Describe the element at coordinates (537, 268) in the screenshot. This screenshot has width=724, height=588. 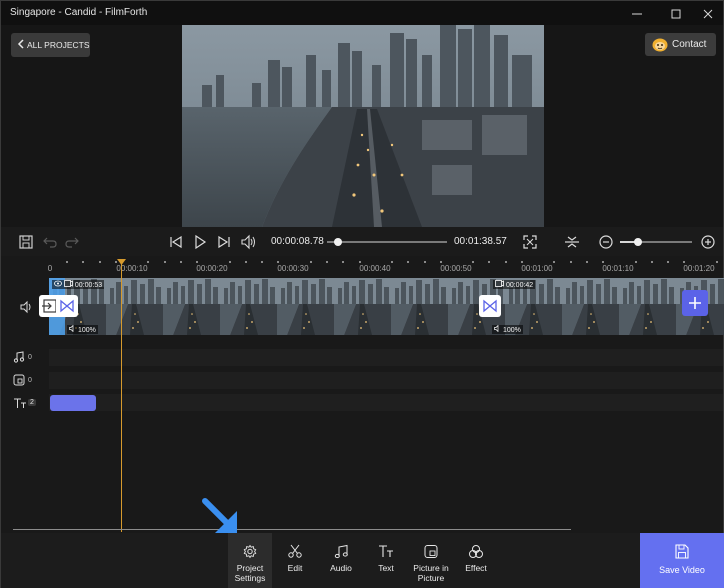
I see `ruler-label: 00:01:00` at that location.